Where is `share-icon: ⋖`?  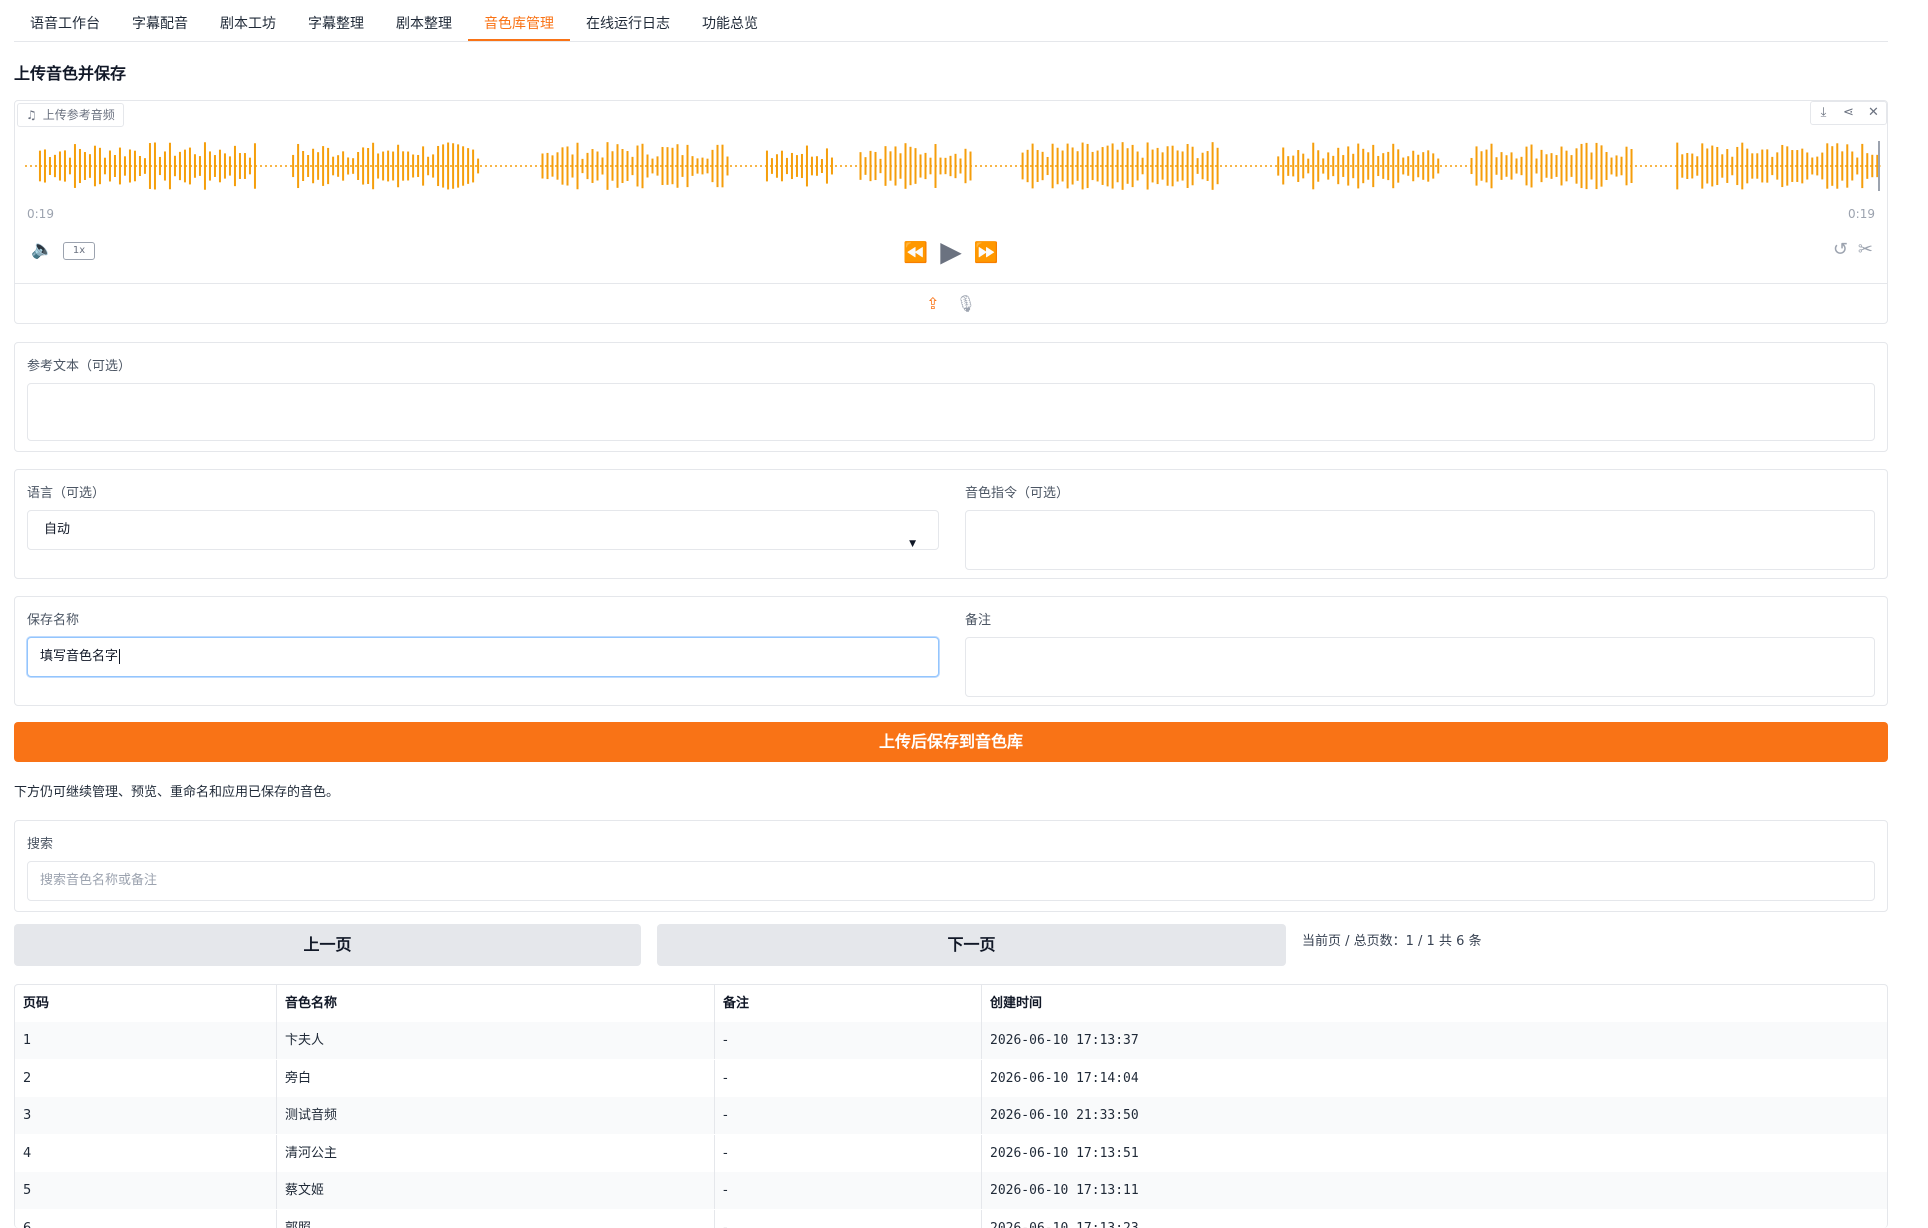 share-icon: ⋖ is located at coordinates (1848, 113).